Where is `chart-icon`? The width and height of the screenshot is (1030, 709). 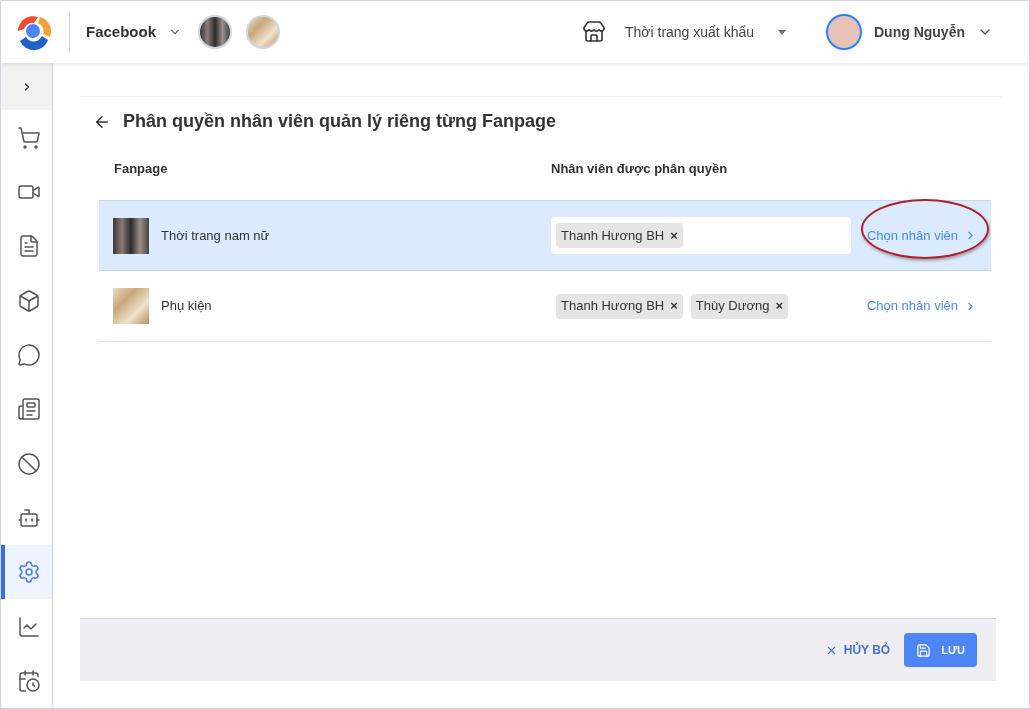
chart-icon is located at coordinates (28, 626).